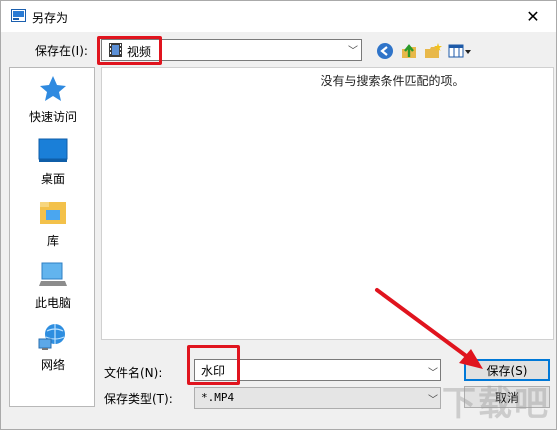 The width and height of the screenshot is (557, 430). What do you see at coordinates (52, 117) in the screenshot?
I see `place-label: 快速访问` at bounding box center [52, 117].